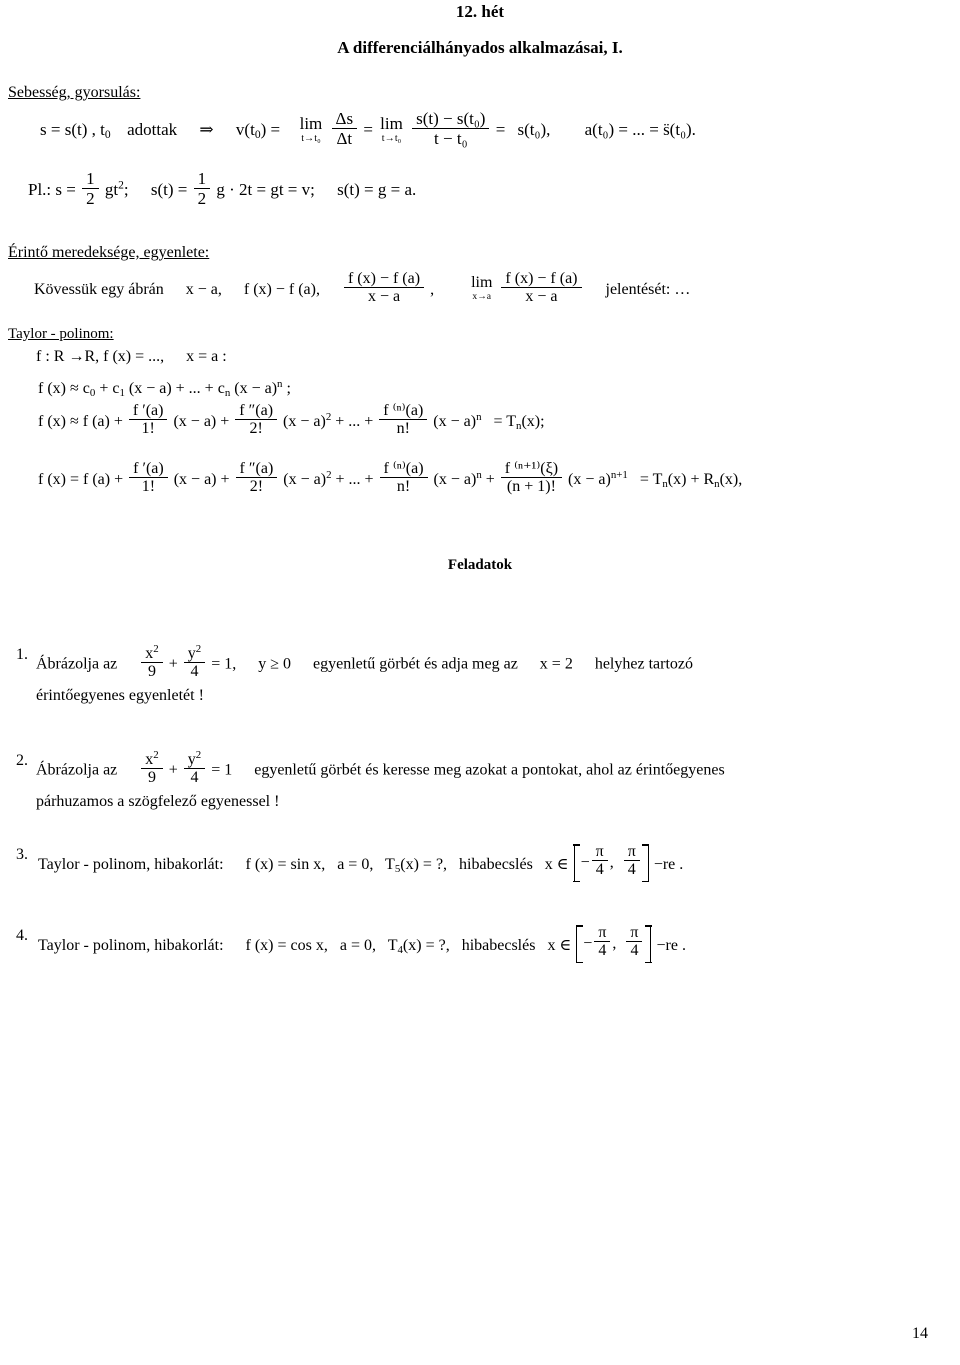 Image resolution: width=960 pixels, height=1365 pixels. What do you see at coordinates (152, 768) in the screenshot?
I see `fraction-x-squared-over-9-b: x2 9` at bounding box center [152, 768].